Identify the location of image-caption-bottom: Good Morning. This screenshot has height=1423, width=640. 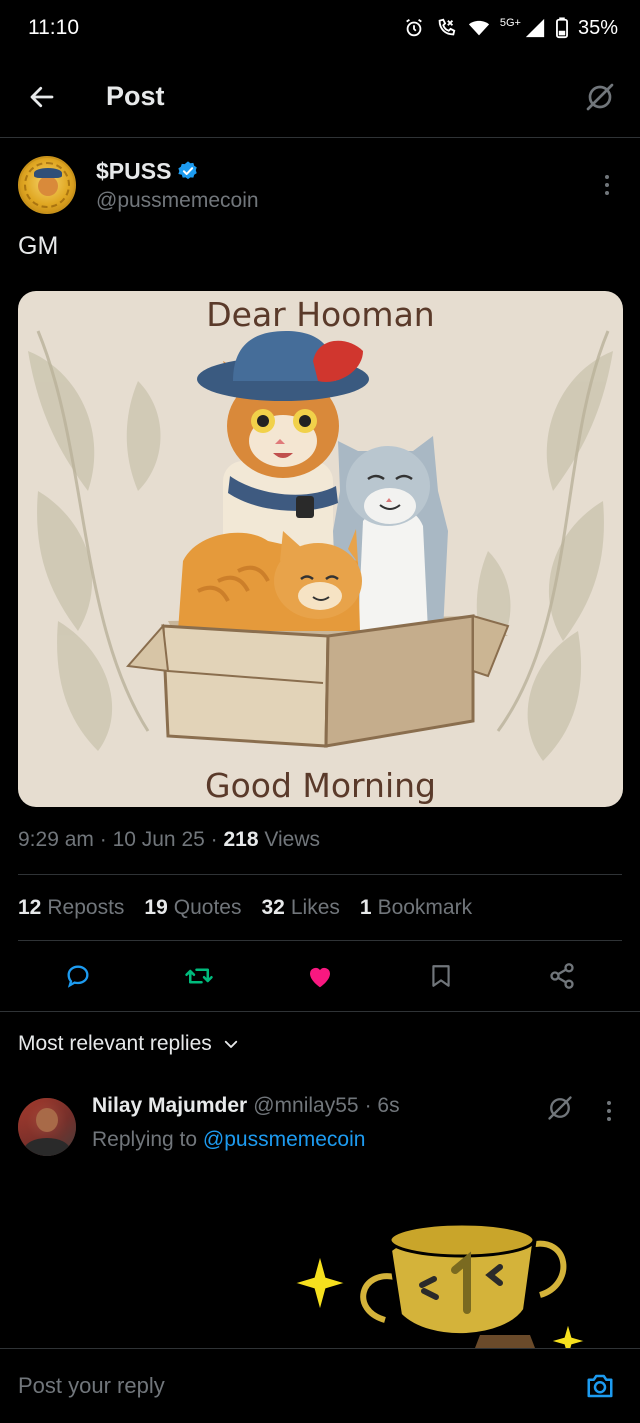
(320, 785).